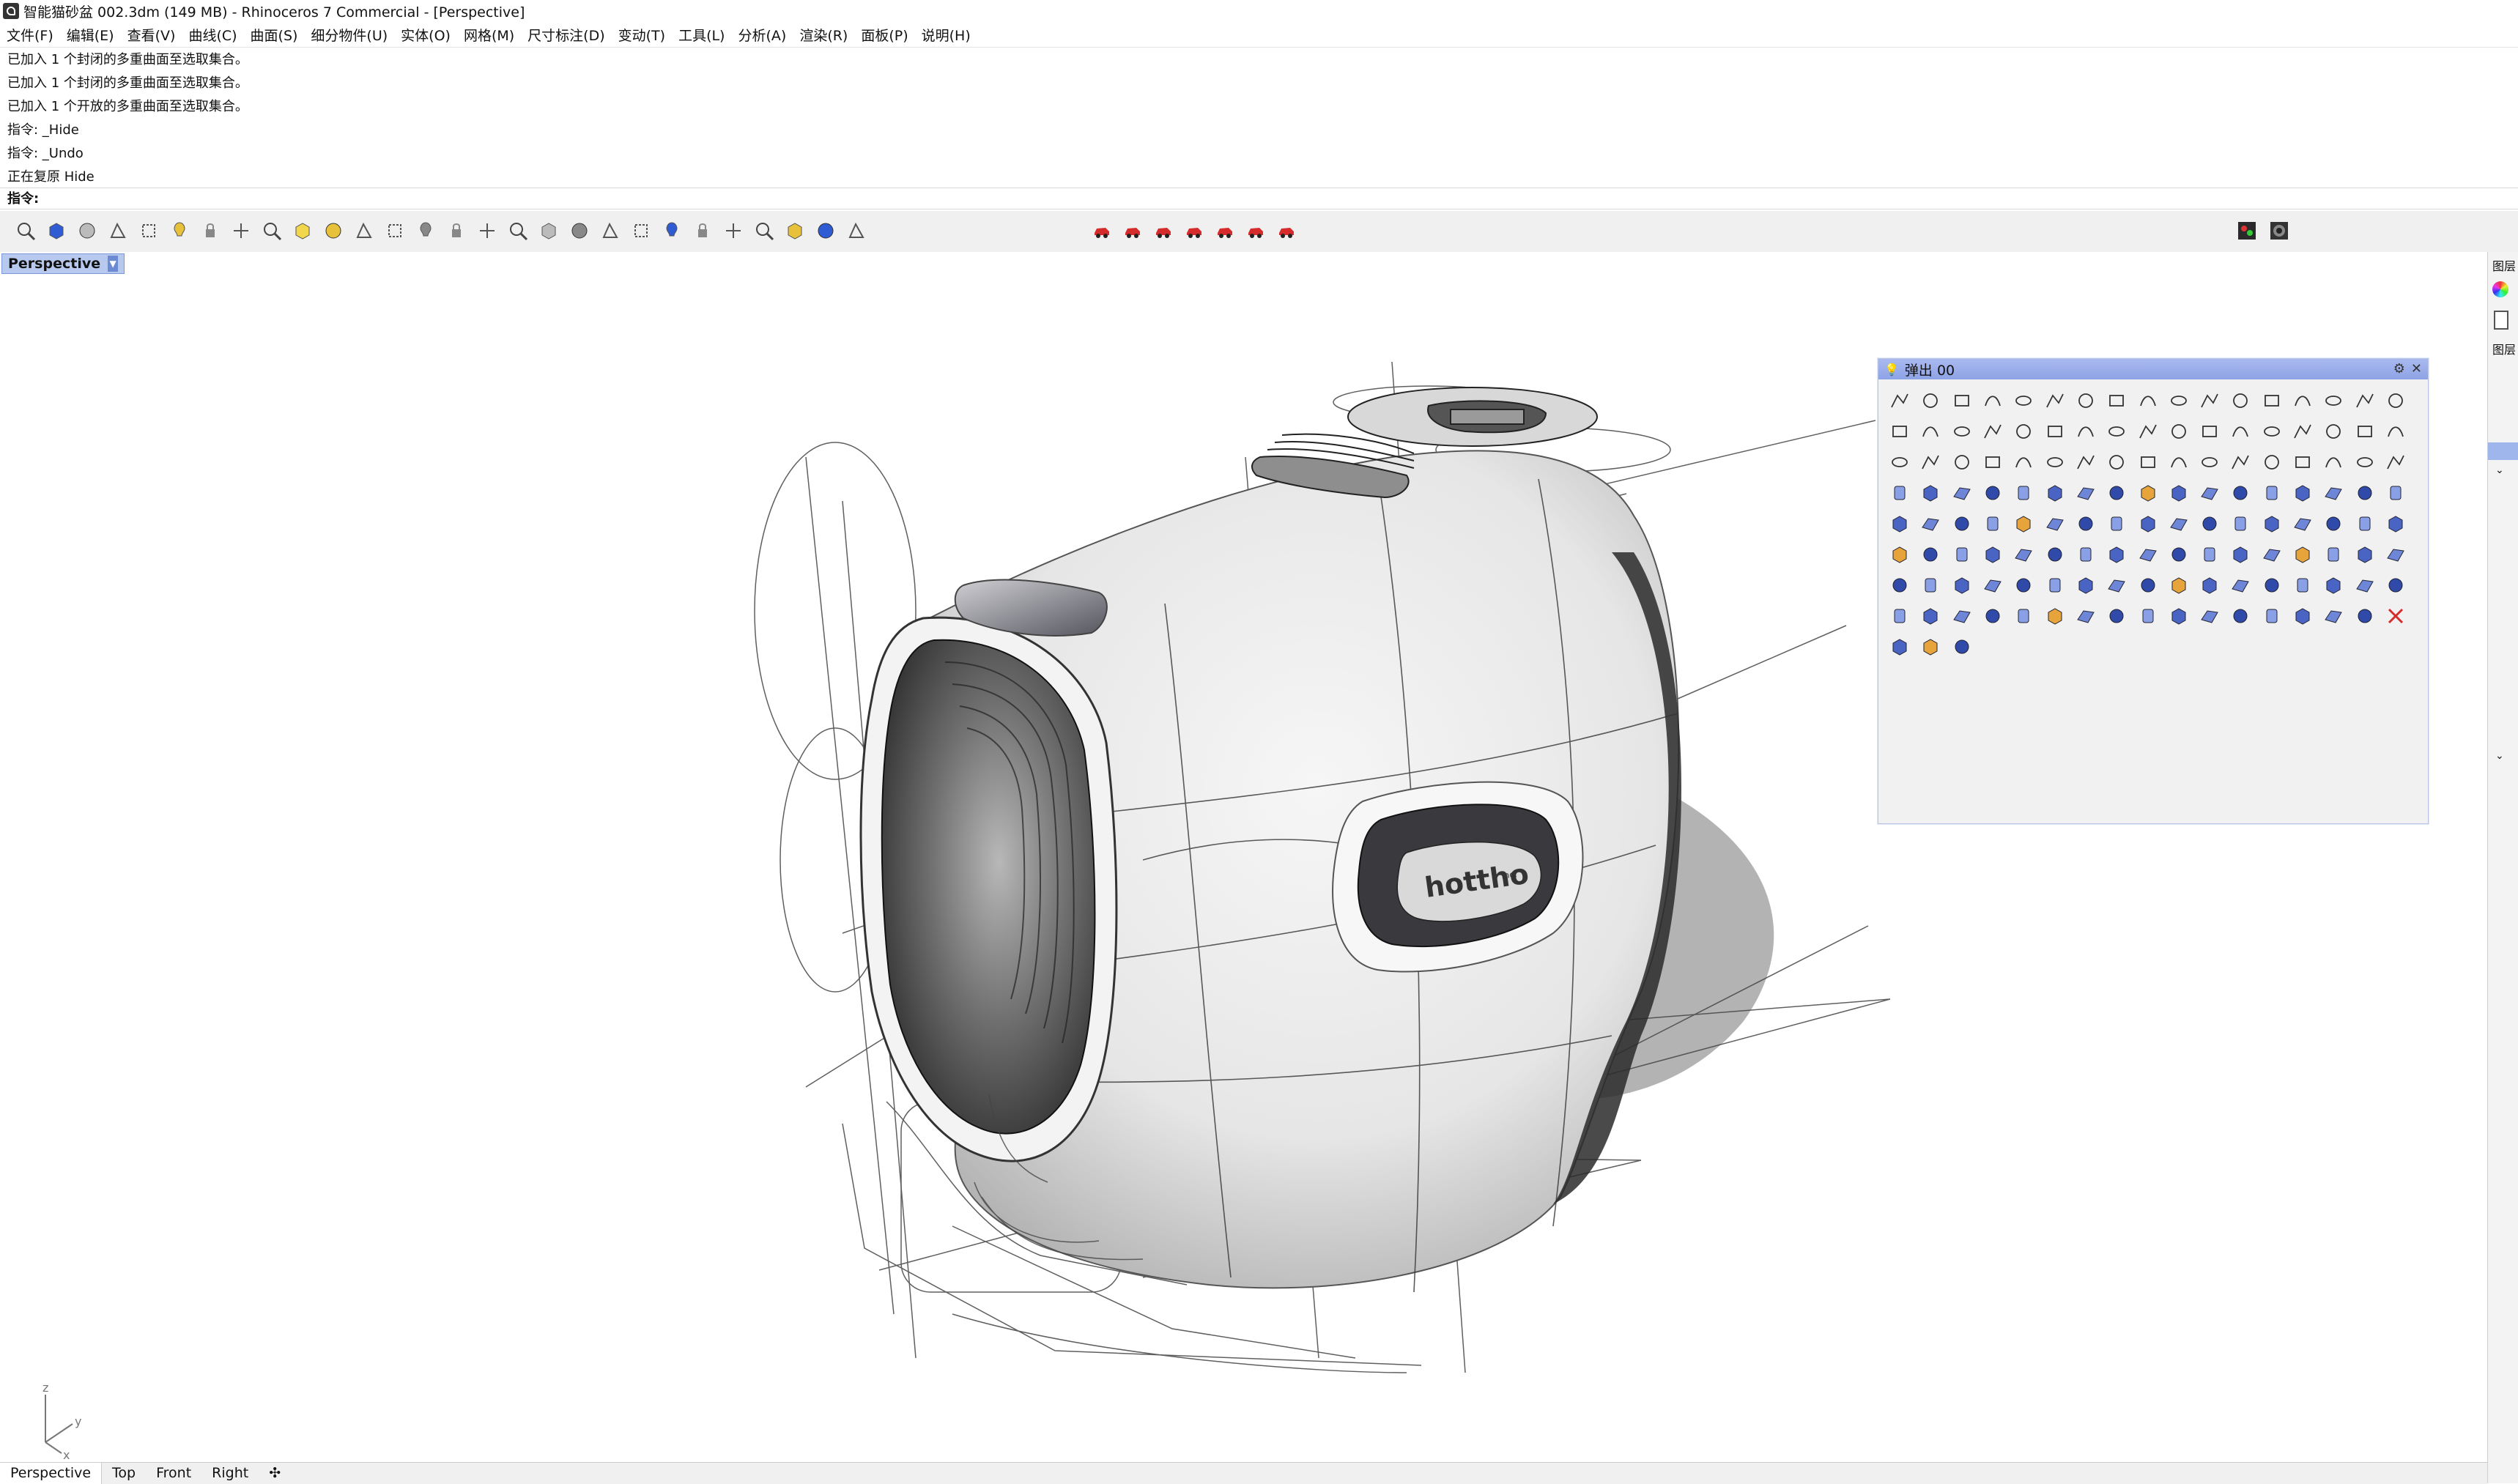 The height and width of the screenshot is (1484, 2518). Describe the element at coordinates (2503, 451) in the screenshot. I see `selected-layer-row` at that location.